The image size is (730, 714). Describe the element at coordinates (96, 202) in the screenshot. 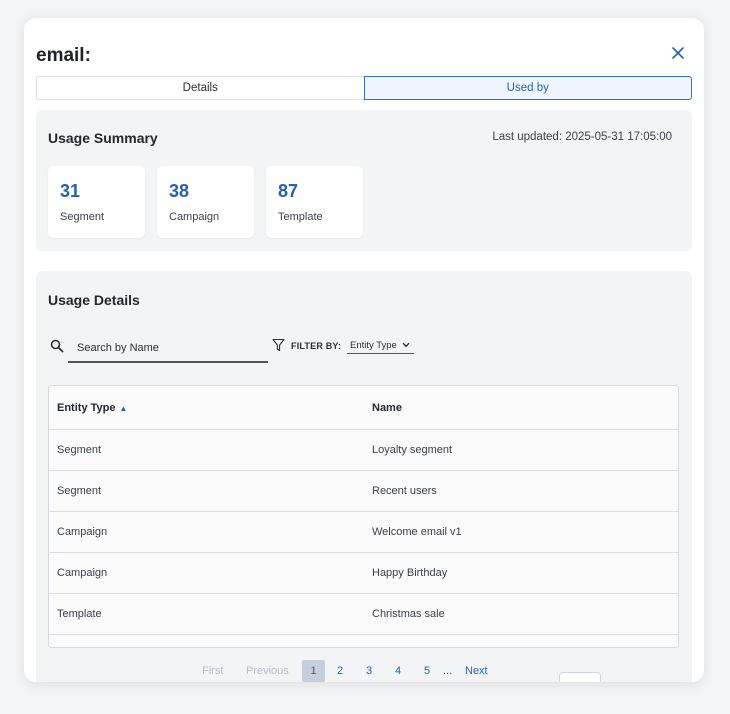

I see `summary-card-segment: 31 Segment` at that location.